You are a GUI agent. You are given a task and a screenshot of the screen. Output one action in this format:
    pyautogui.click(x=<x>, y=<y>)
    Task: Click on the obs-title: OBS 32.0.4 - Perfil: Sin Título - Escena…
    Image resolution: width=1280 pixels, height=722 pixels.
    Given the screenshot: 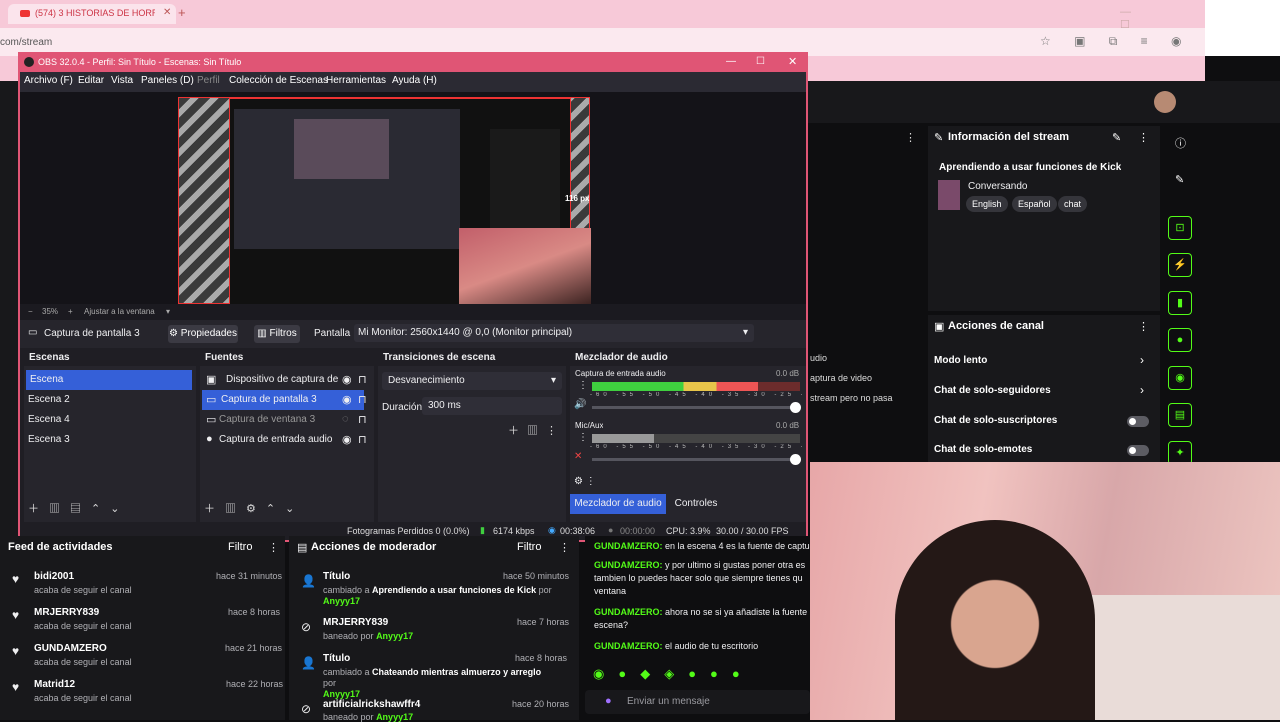 What is the action you would take?
    pyautogui.click(x=140, y=62)
    